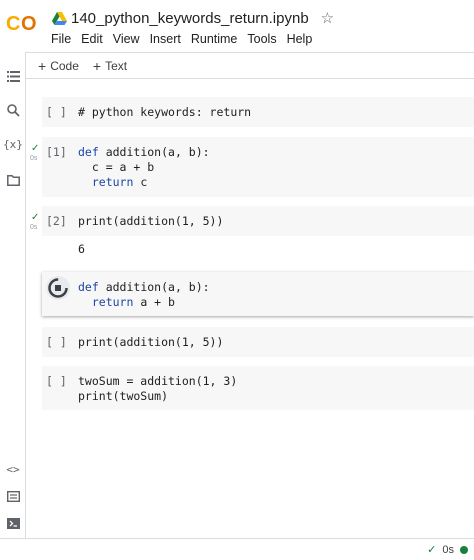 This screenshot has width=474, height=560. What do you see at coordinates (190, 18) in the screenshot?
I see `notebook-title: 140_python_keywords_return.ipynb` at bounding box center [190, 18].